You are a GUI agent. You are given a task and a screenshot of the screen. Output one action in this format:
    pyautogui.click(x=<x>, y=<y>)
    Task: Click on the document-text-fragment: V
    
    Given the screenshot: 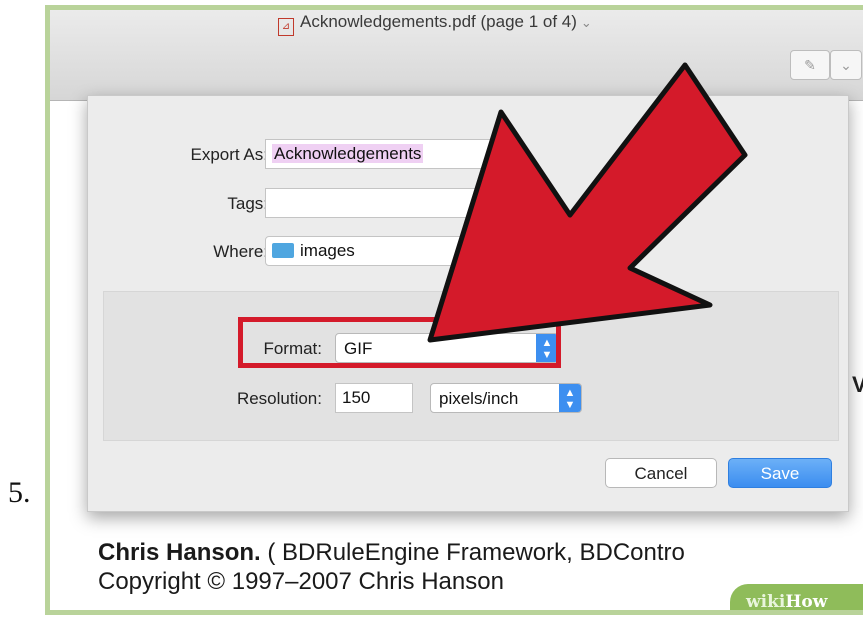 What is the action you would take?
    pyautogui.click(x=857, y=385)
    